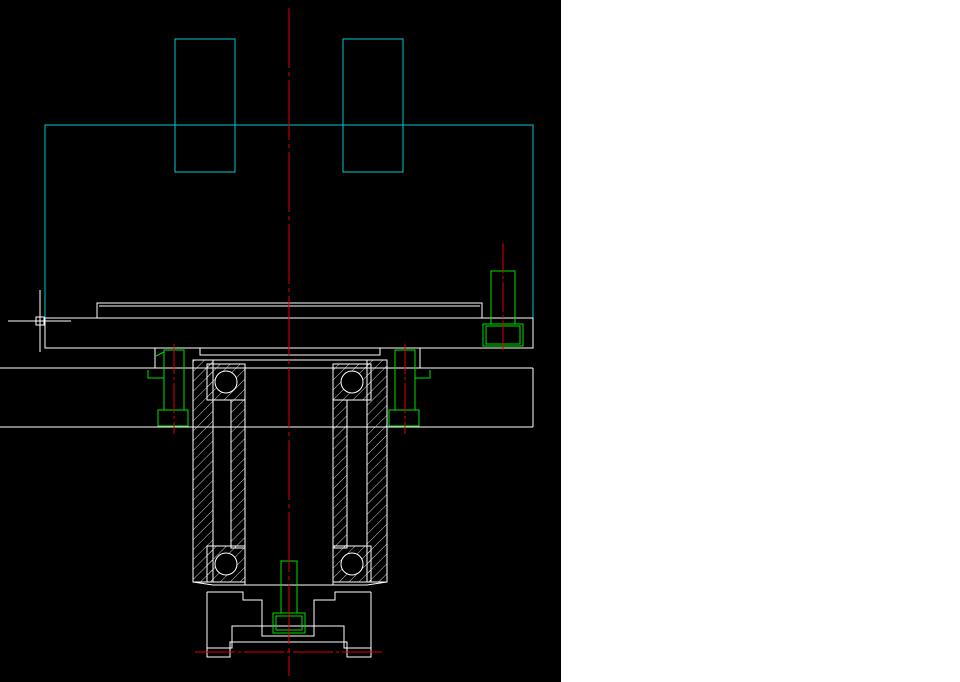  What do you see at coordinates (267, 365) in the screenshot?
I see `base-plate` at bounding box center [267, 365].